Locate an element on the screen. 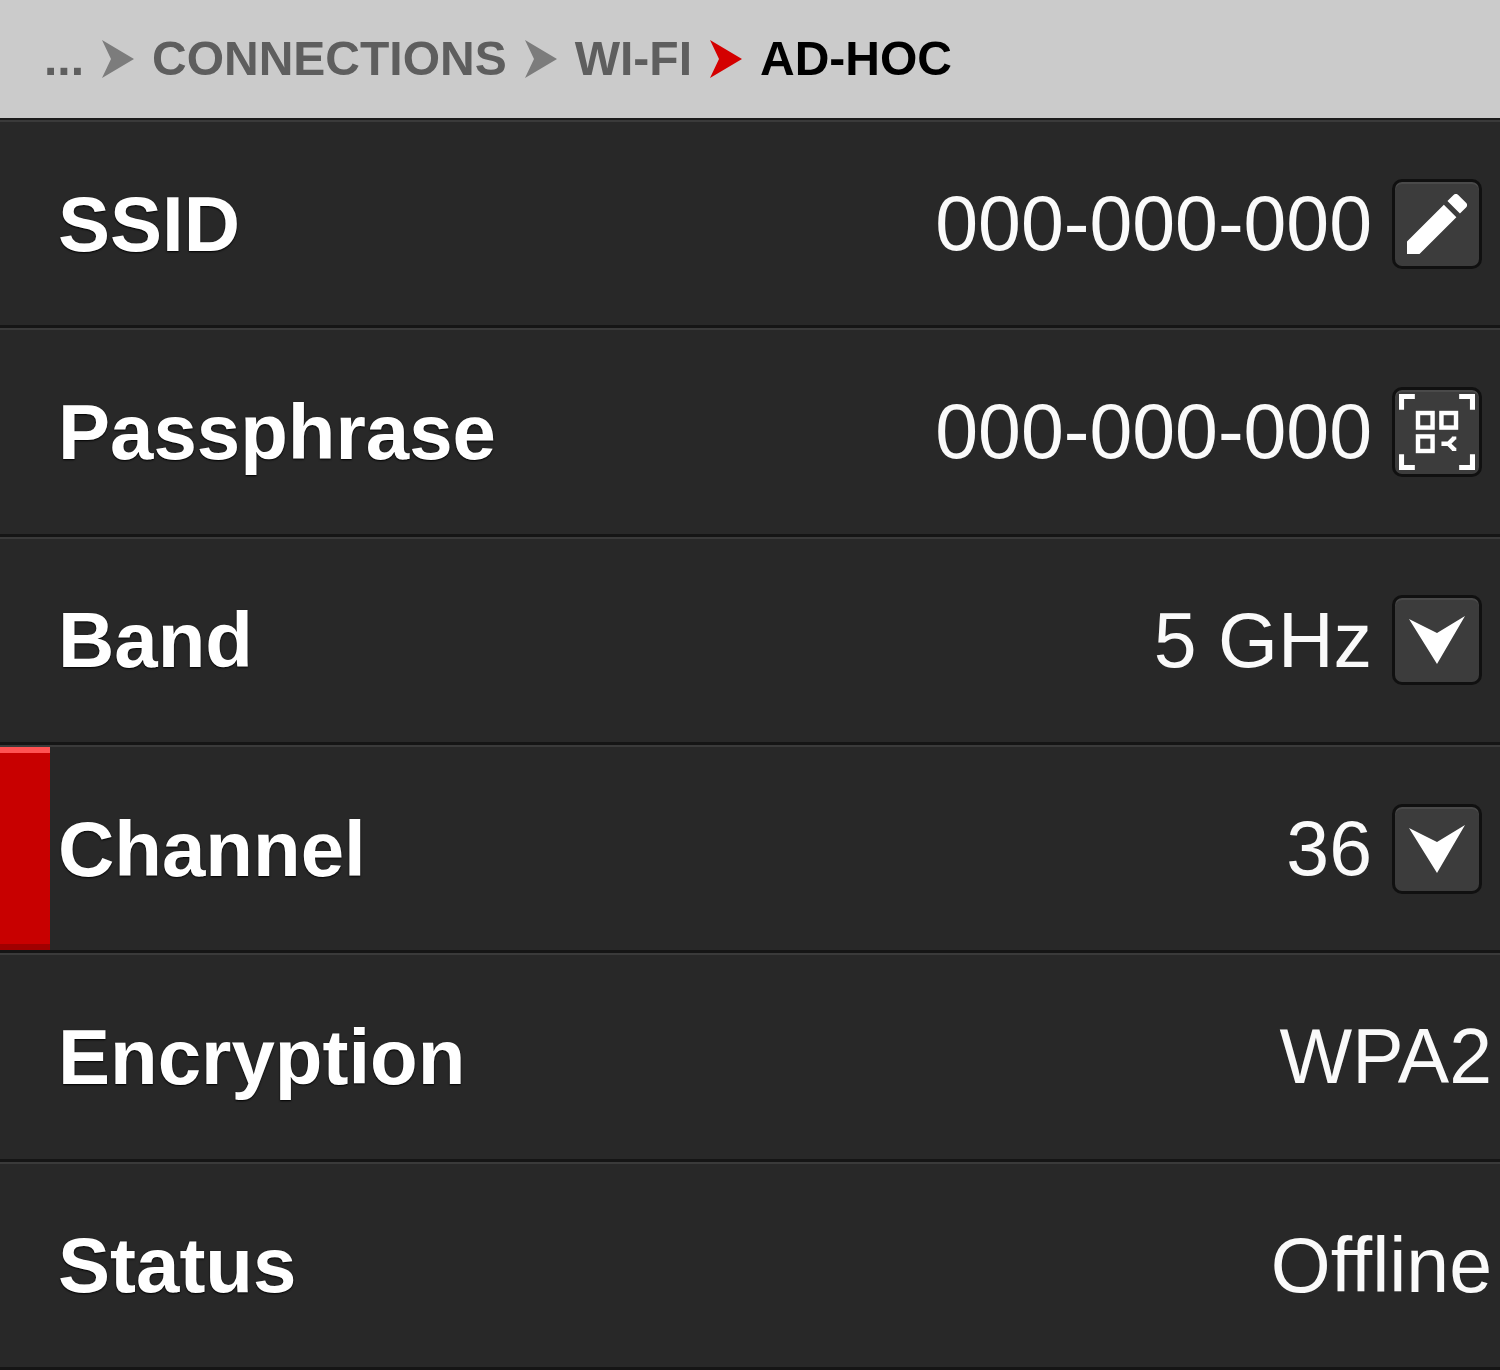  pencil-icon is located at coordinates (1437, 223).